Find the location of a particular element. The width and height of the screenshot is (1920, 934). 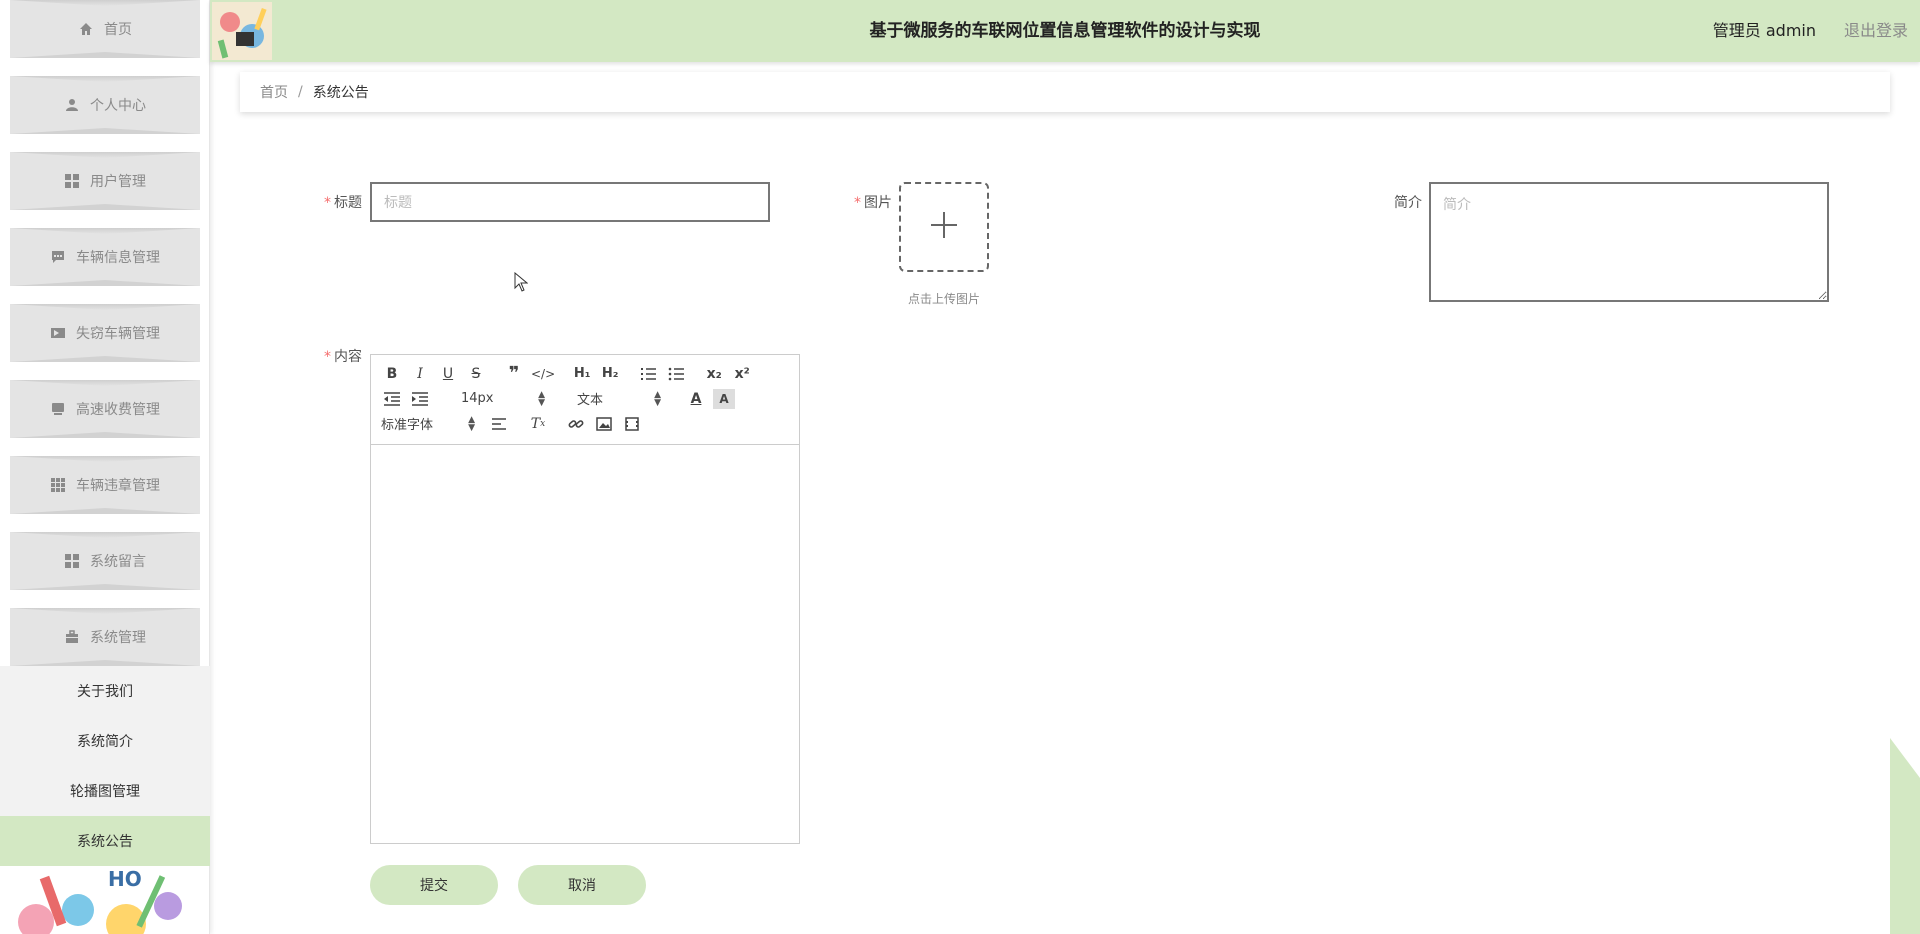

top-header: 基于微服务的车联网位置信息管理软件的设计与实现 管理员 admin 退出登录 is located at coordinates (1065, 31).